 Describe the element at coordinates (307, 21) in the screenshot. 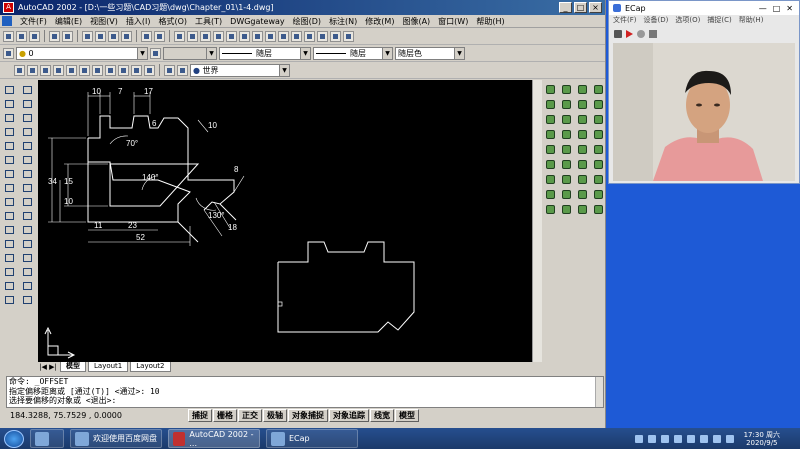

I see `menu-draw: 绘图(D)` at that location.